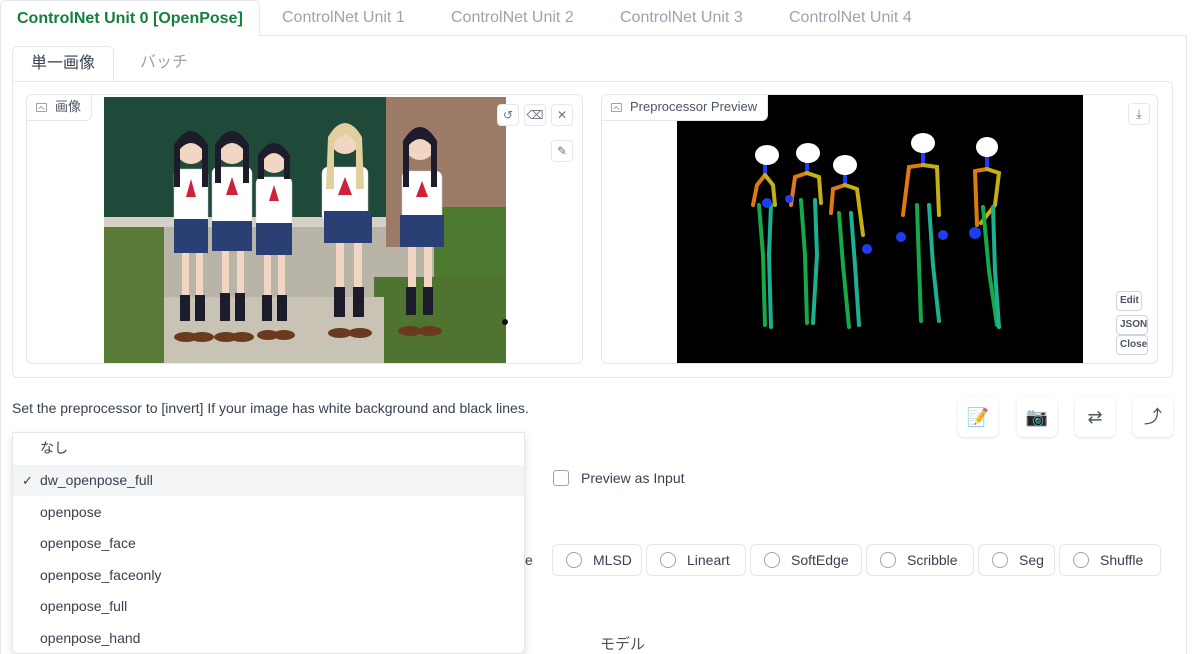 The height and width of the screenshot is (654, 1195). What do you see at coordinates (978, 417) in the screenshot?
I see `memo-icon: 📝` at bounding box center [978, 417].